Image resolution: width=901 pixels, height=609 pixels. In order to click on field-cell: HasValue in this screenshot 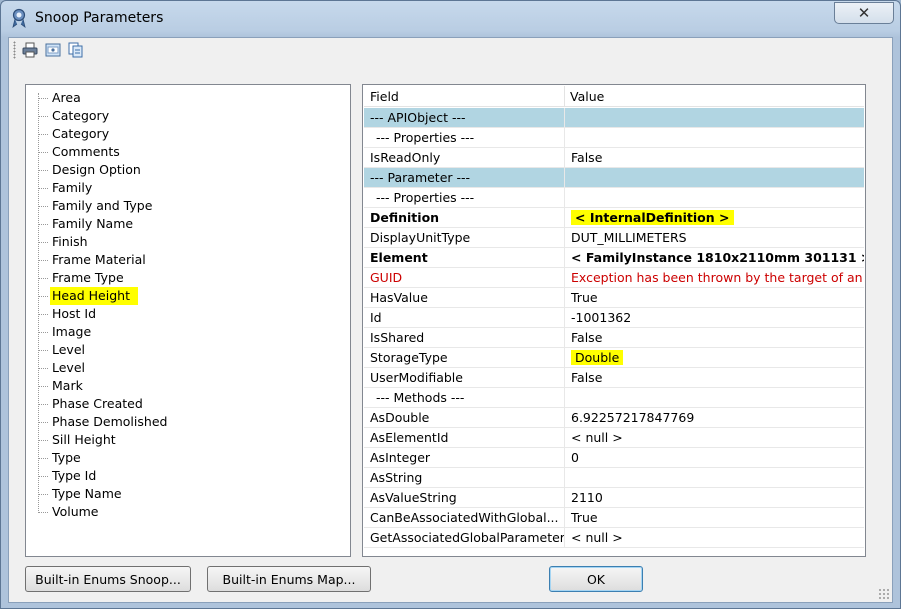, I will do `click(399, 297)`.